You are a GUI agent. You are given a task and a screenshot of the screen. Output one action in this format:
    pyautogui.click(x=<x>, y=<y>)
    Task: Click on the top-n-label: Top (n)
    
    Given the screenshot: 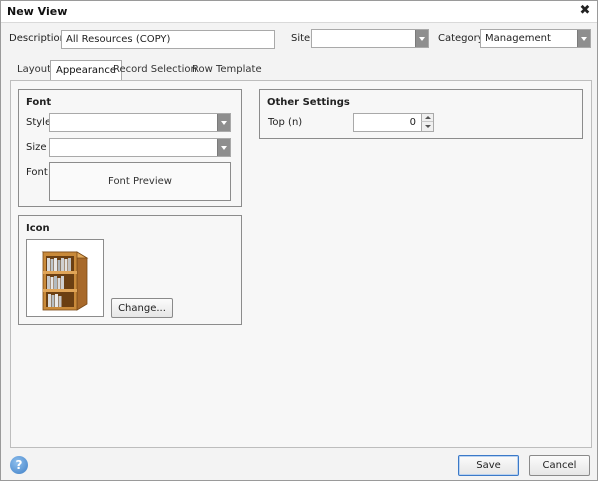 What is the action you would take?
    pyautogui.click(x=285, y=122)
    